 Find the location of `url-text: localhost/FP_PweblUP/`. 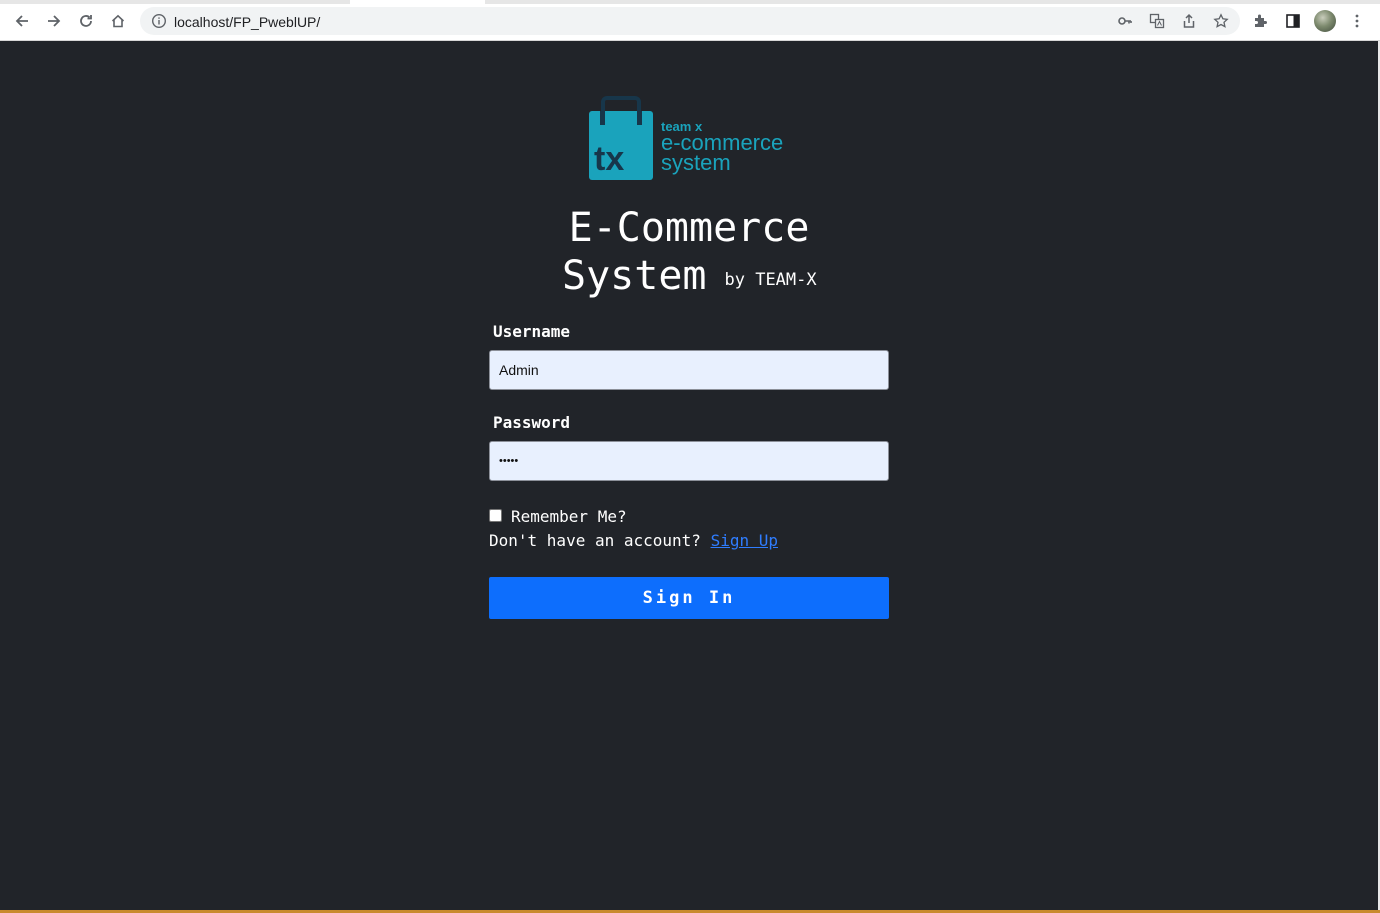

url-text: localhost/FP_PweblUP/ is located at coordinates (247, 22).